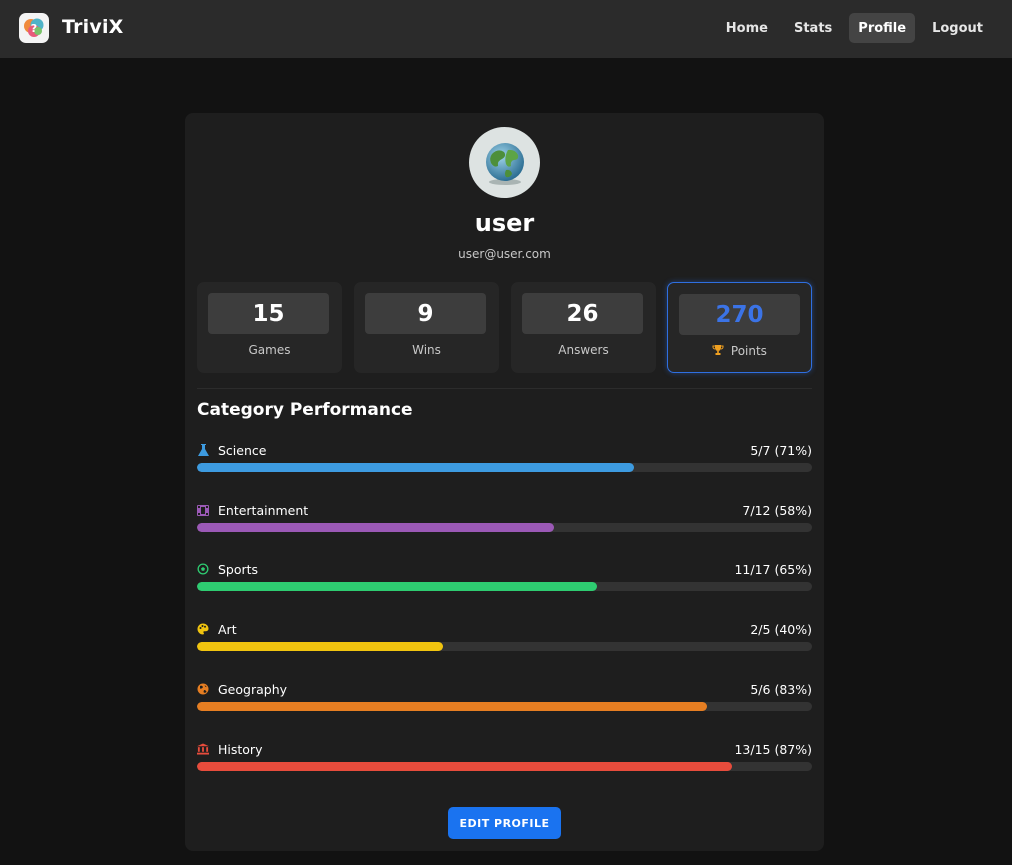 The image size is (1012, 865). I want to click on category-name: Sports, so click(238, 569).